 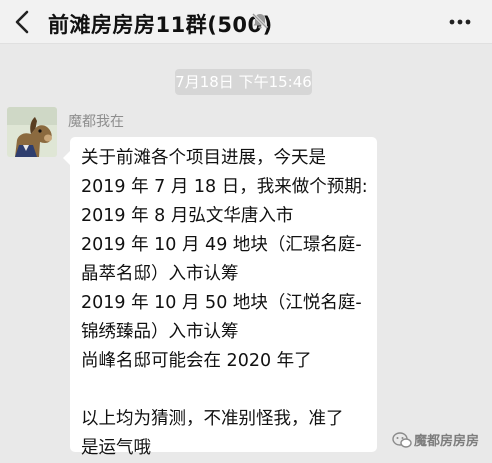 I want to click on message-line: 晶萃名邸）入市认筹, so click(x=160, y=274).